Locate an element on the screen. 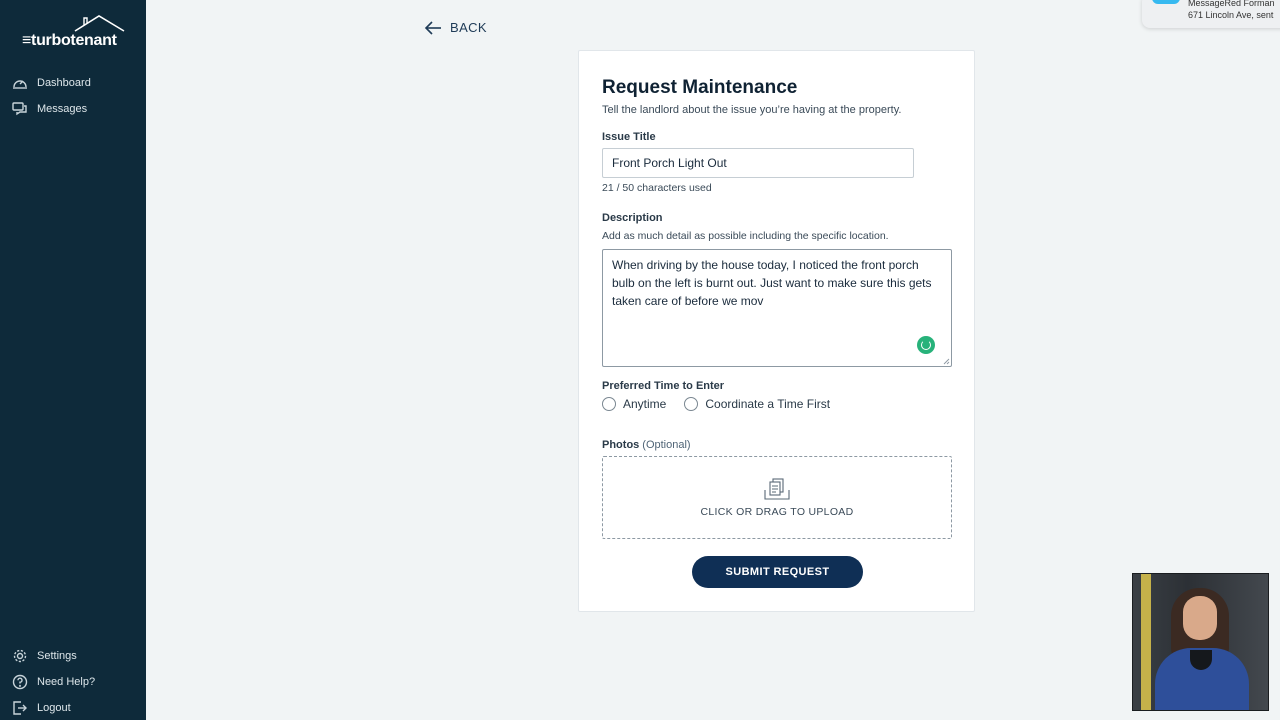 This screenshot has height=720, width=1280. submit-request-button: SUBMIT REQUEST is located at coordinates (777, 572).